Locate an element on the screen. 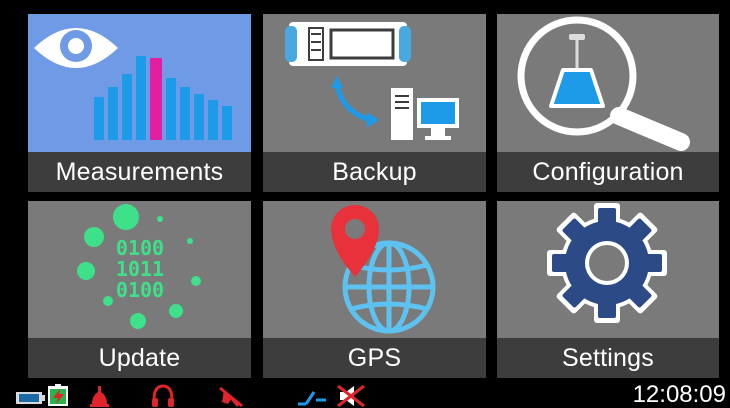 The image size is (730, 408). gear-icon is located at coordinates (607, 263).